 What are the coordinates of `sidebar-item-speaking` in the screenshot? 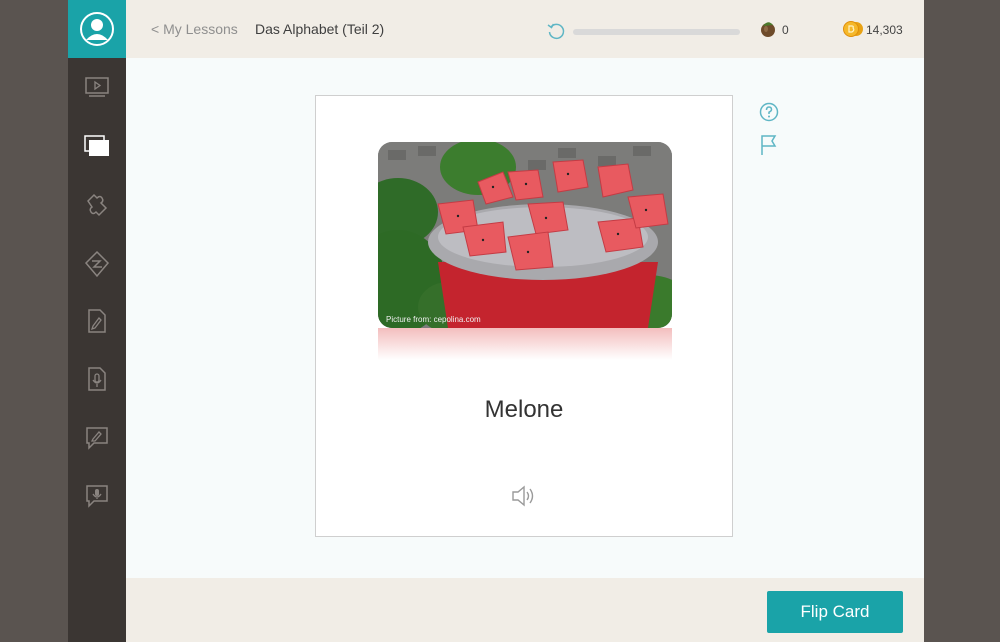 It's located at (97, 496).